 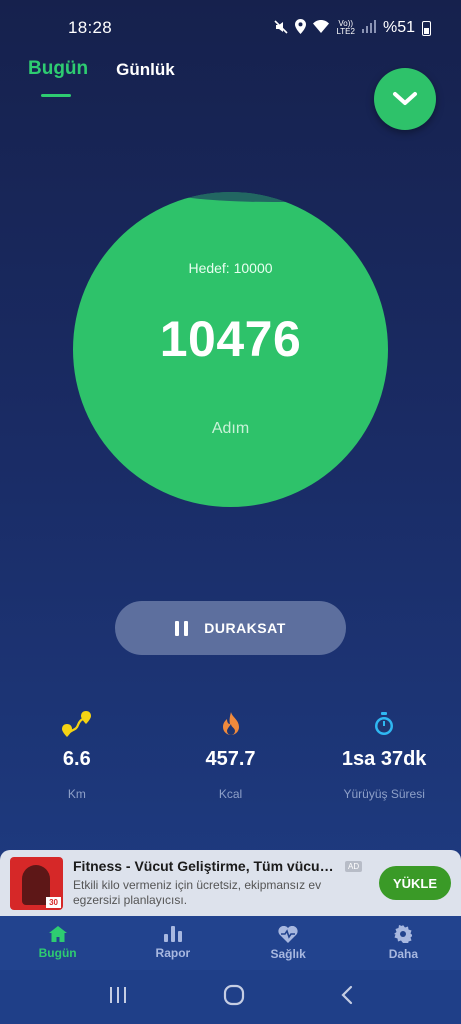 What do you see at coordinates (345, 31) in the screenshot?
I see `network-label: LTE2` at bounding box center [345, 31].